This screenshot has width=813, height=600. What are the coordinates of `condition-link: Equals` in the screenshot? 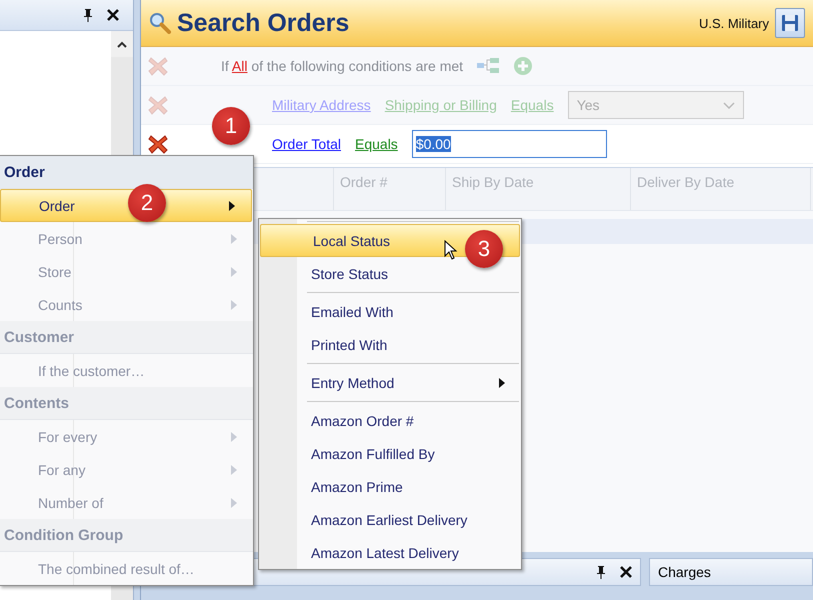 It's located at (376, 144).